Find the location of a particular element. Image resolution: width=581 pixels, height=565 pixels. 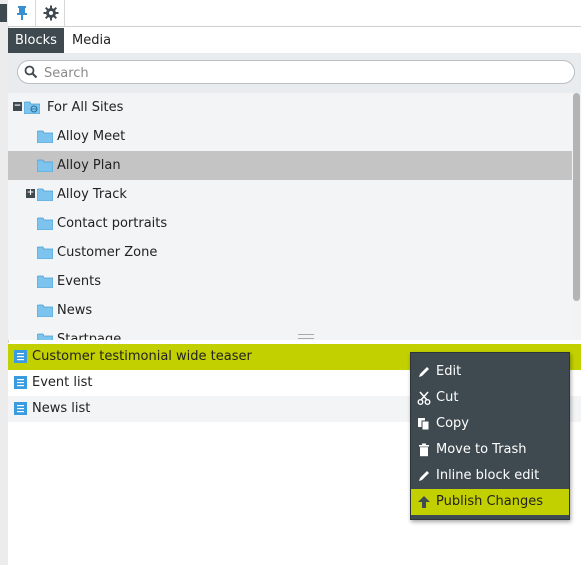

menu-item-copy: Copy is located at coordinates (490, 424).